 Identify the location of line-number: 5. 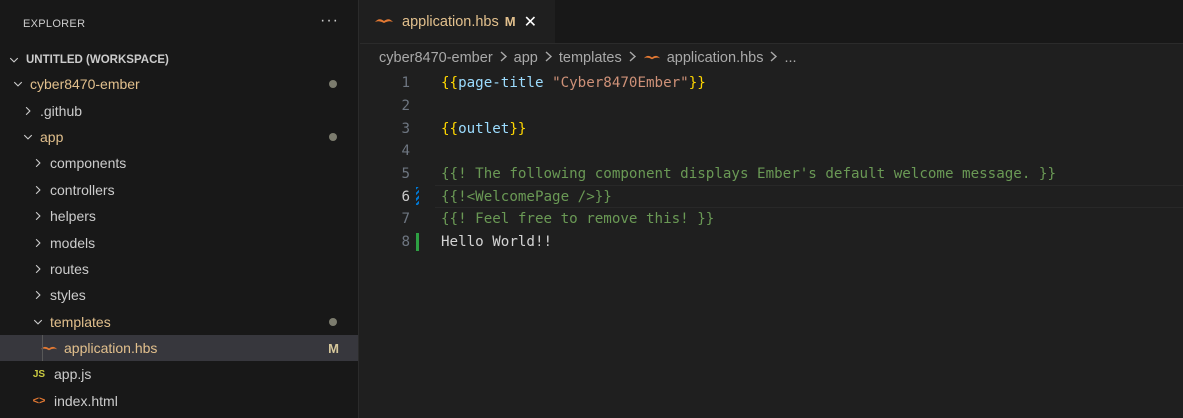
(405, 174).